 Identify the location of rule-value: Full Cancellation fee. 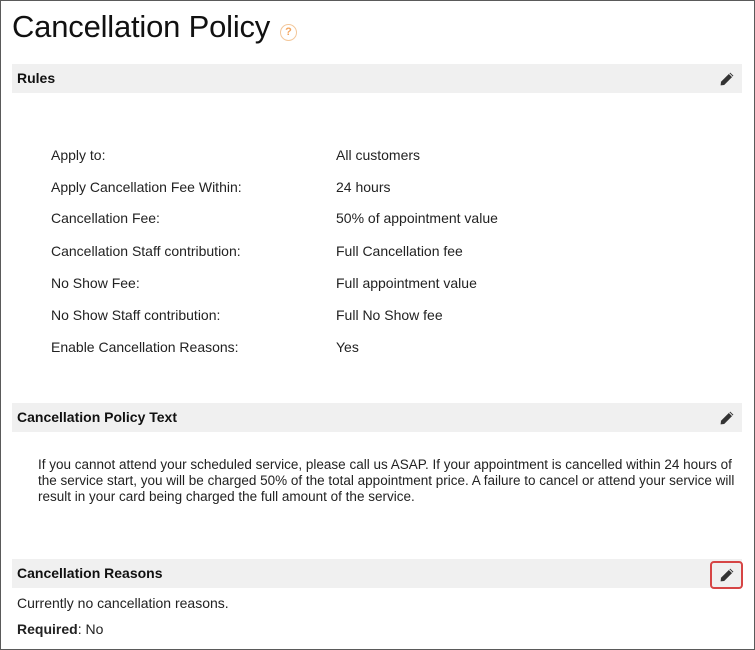
(399, 251).